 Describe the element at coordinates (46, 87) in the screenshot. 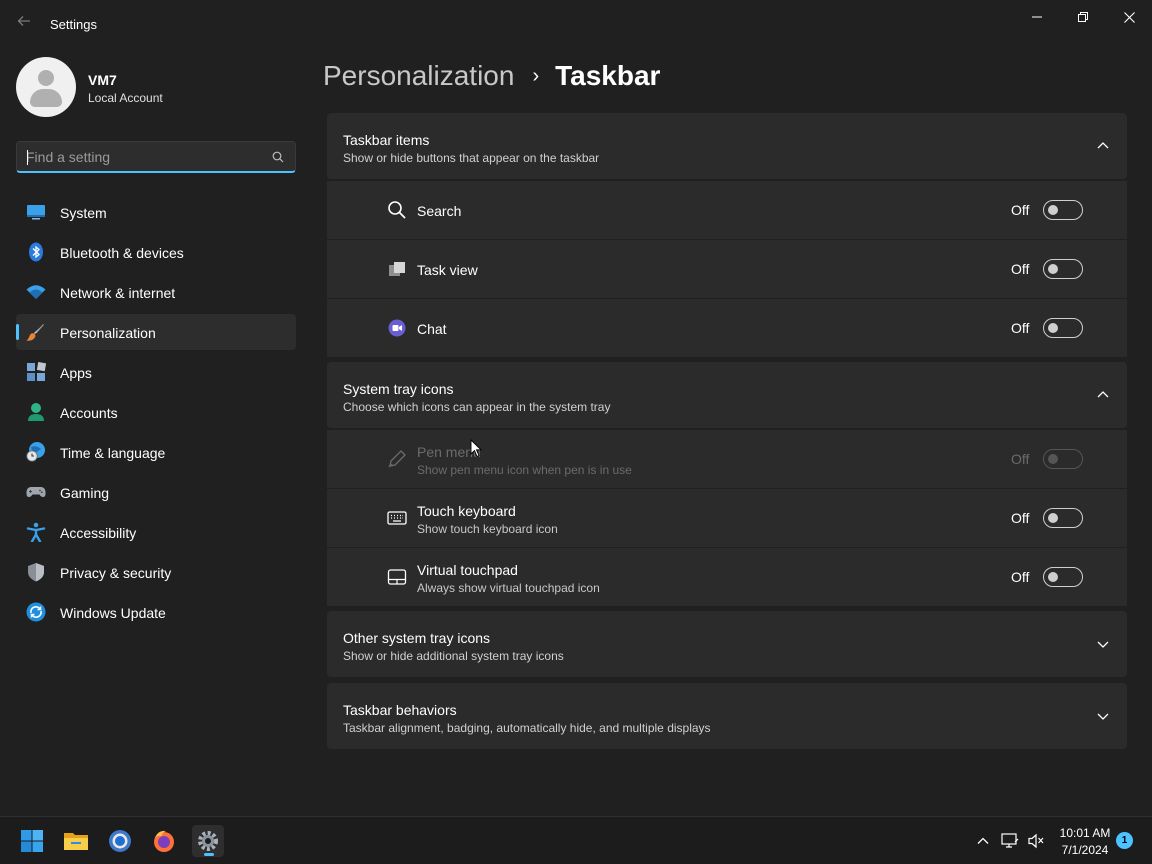

I see `avatar` at that location.